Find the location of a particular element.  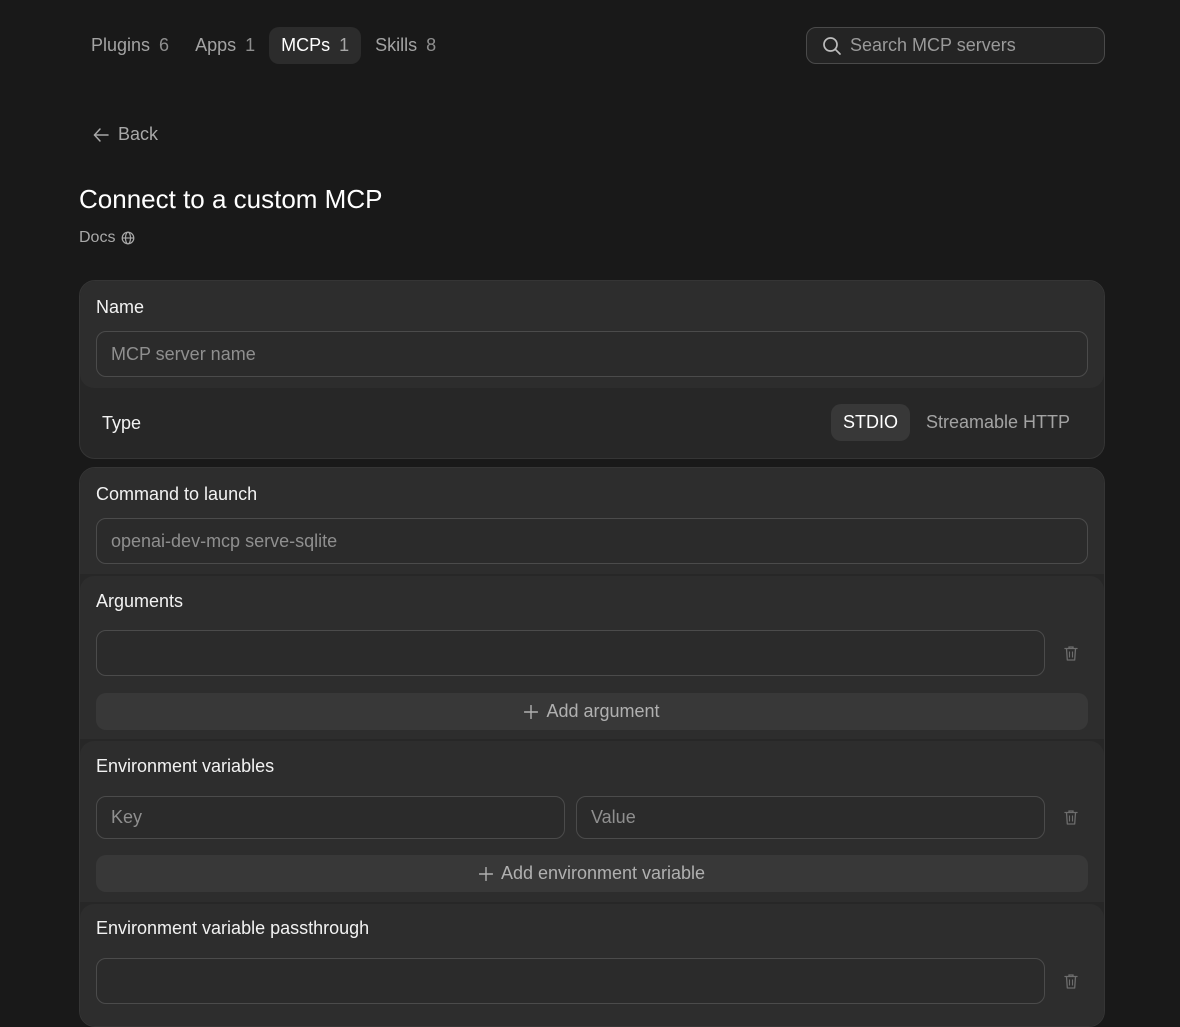

command-input is located at coordinates (599, 541).